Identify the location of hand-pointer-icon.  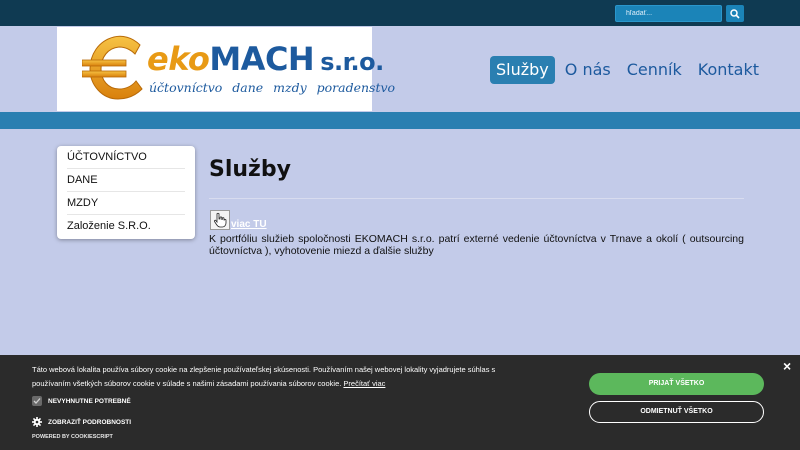
(220, 220).